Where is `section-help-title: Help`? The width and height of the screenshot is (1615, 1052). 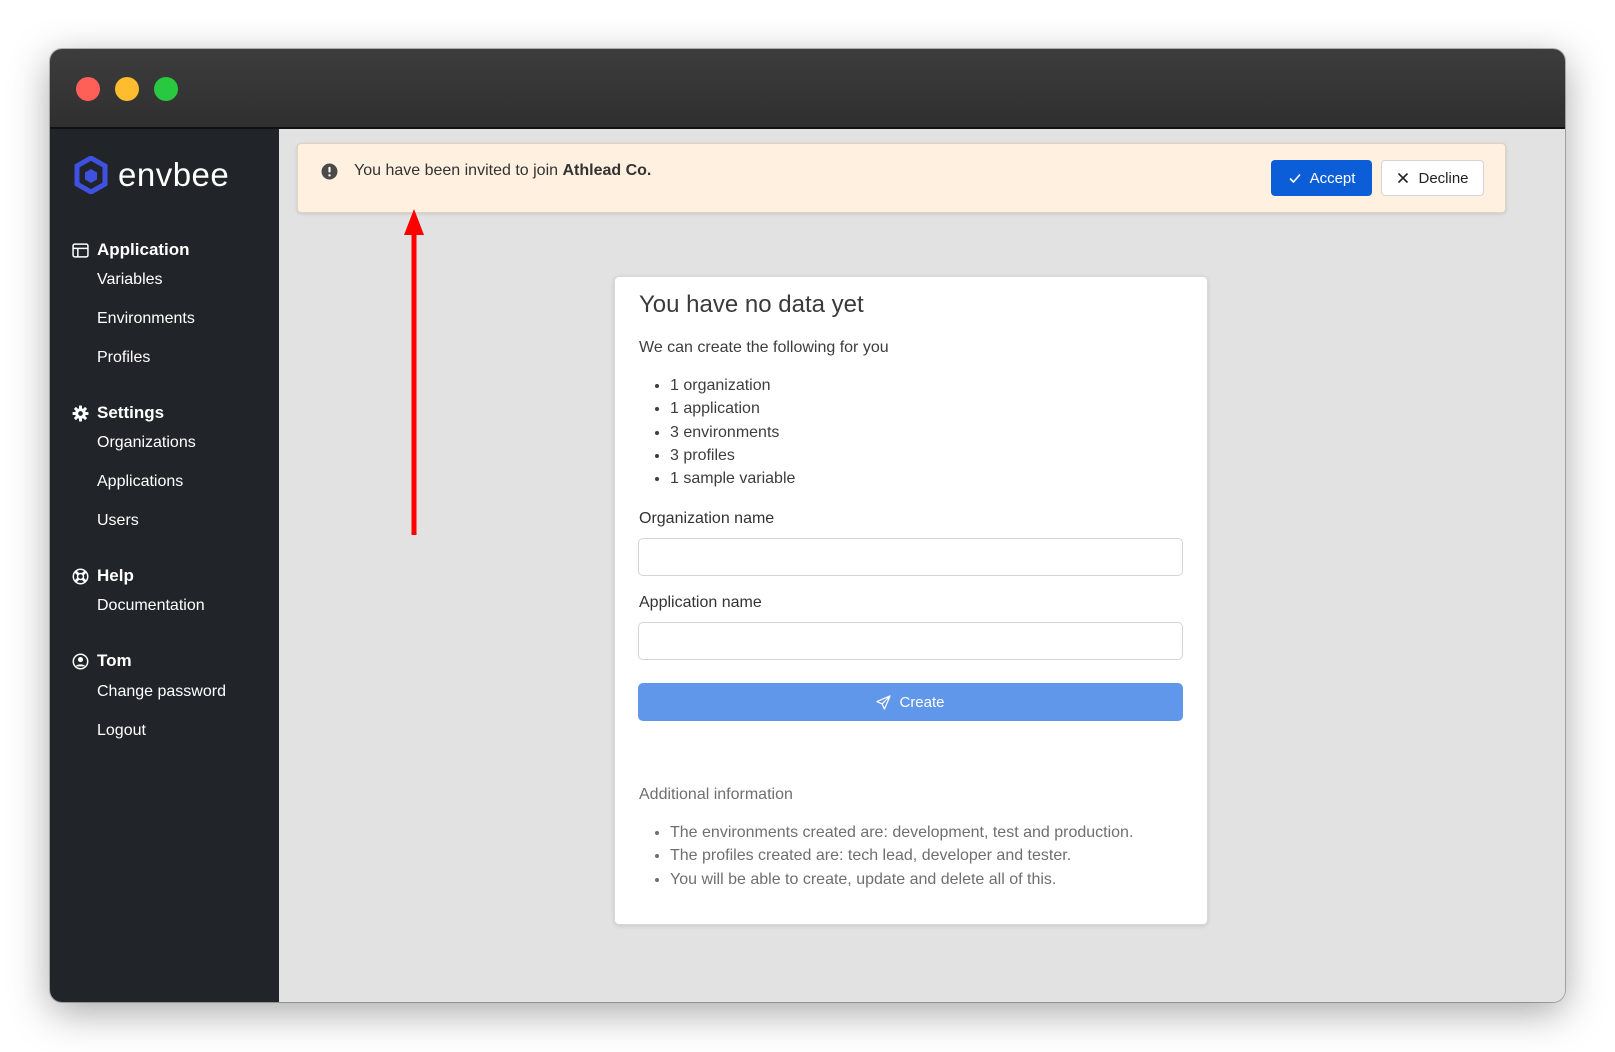 section-help-title: Help is located at coordinates (115, 575).